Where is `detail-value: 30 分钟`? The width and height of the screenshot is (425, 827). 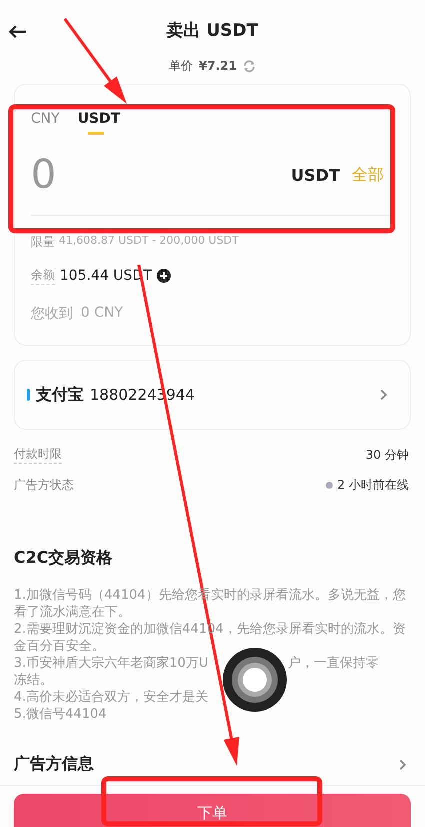
detail-value: 30 分钟 is located at coordinates (387, 455).